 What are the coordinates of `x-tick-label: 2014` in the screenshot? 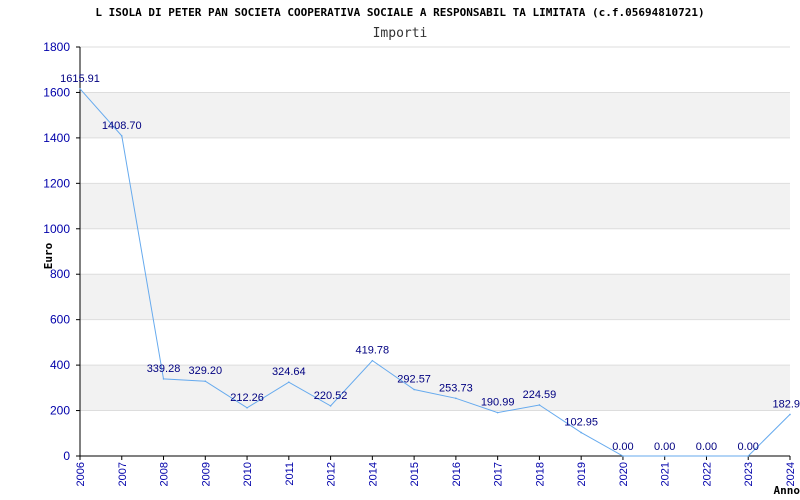 It's located at (373, 474).